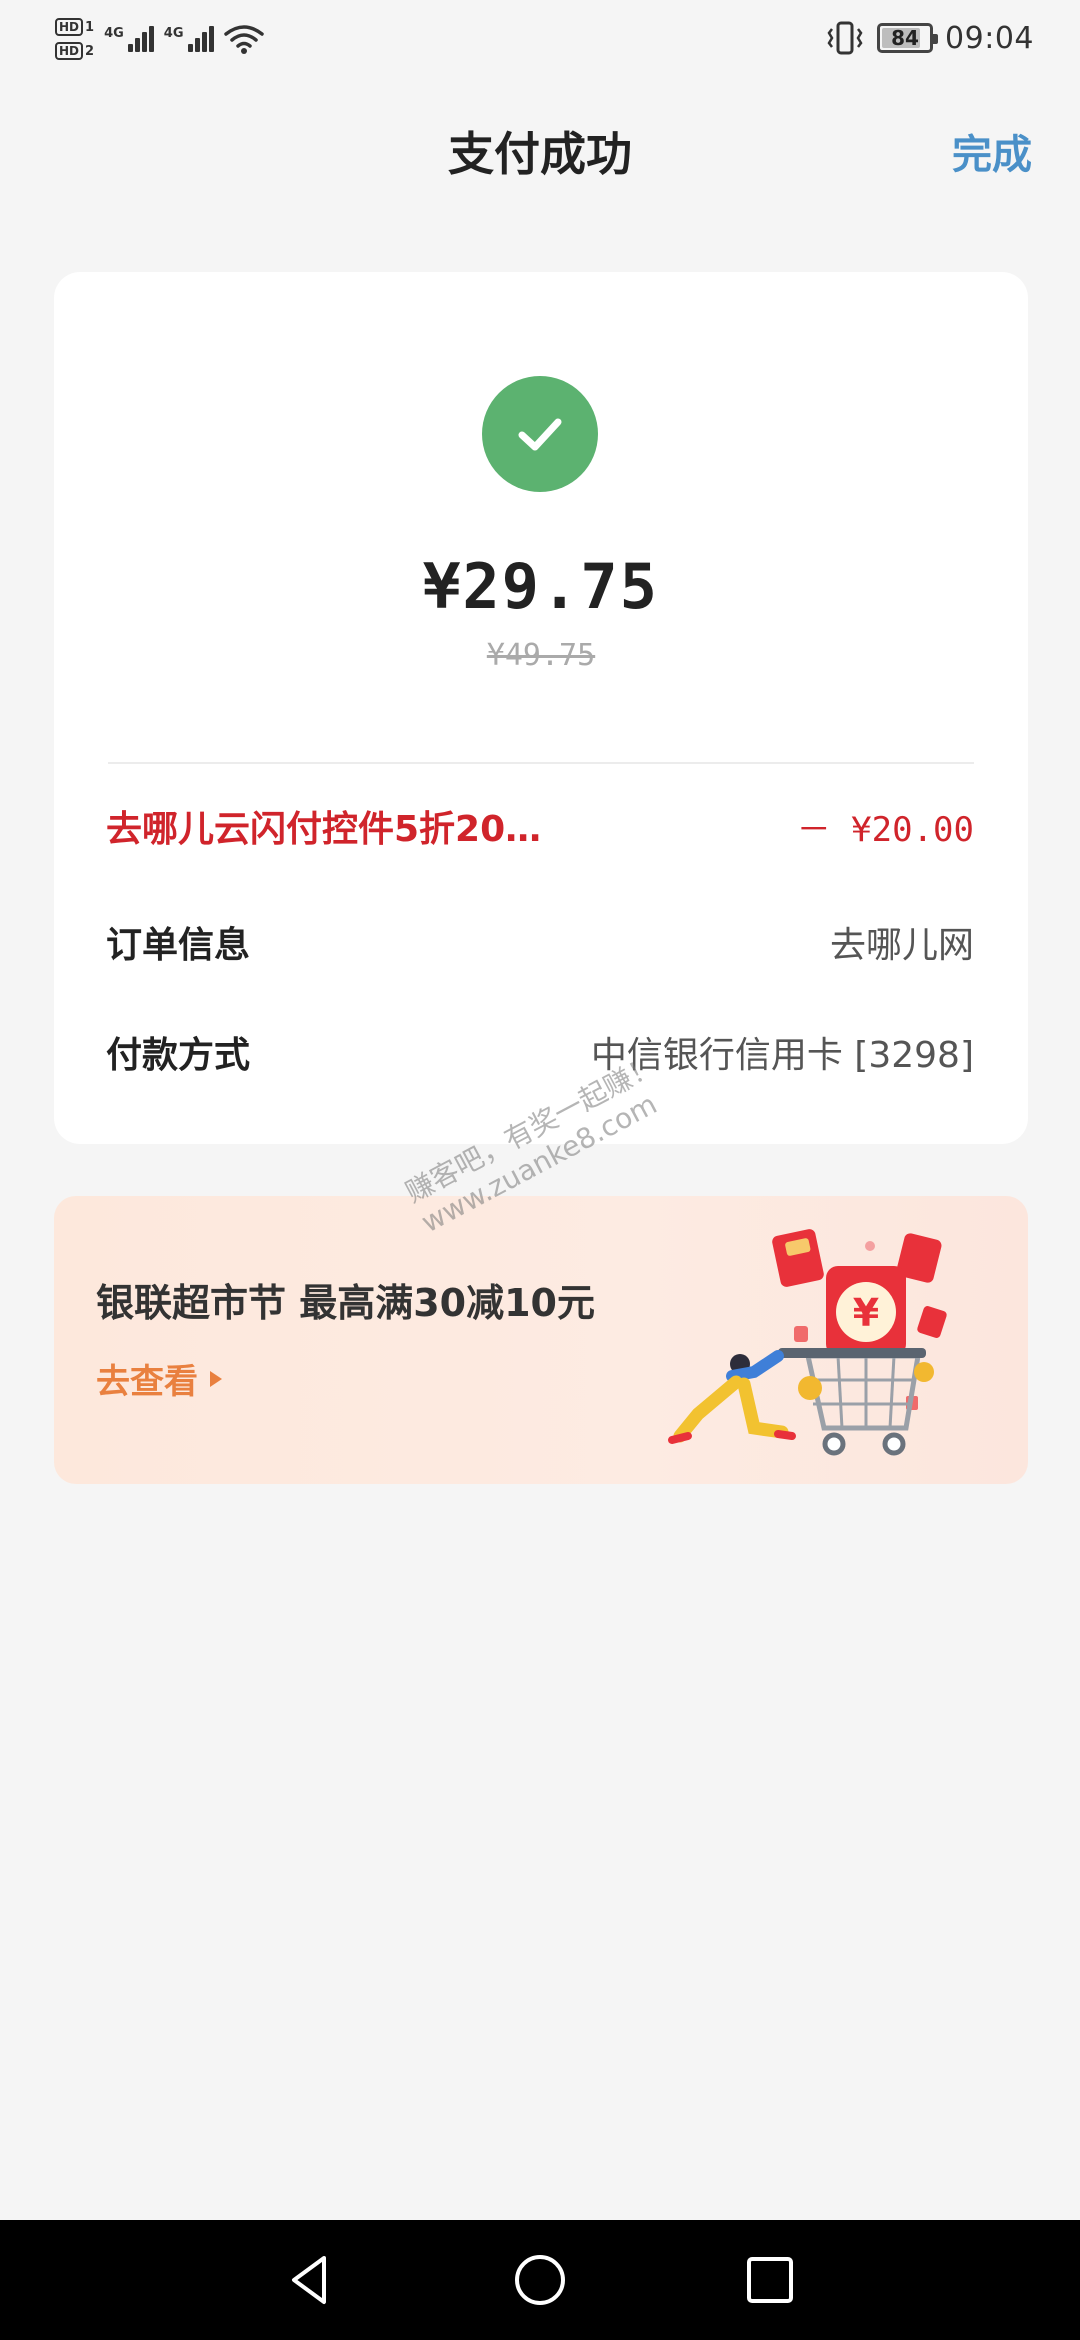  Describe the element at coordinates (541, 1340) in the screenshot. I see `promo-banner: 银联超市节 最高满30减10元 去查看 ¥` at that location.